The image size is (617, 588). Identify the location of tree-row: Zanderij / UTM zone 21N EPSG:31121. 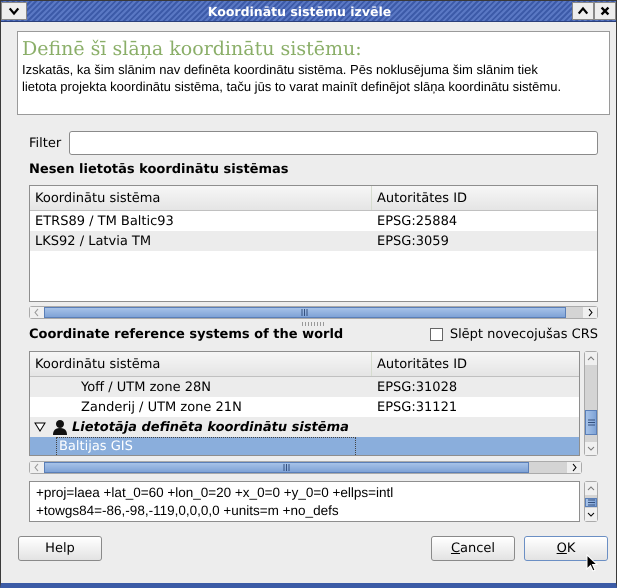
(304, 407).